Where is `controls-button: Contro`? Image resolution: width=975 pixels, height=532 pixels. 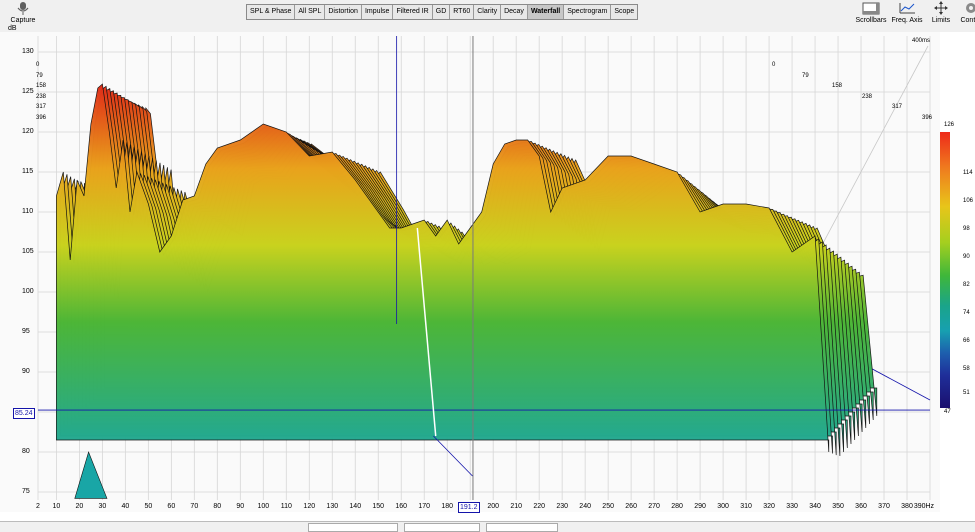
controls-button: Contro is located at coordinates (961, 12).